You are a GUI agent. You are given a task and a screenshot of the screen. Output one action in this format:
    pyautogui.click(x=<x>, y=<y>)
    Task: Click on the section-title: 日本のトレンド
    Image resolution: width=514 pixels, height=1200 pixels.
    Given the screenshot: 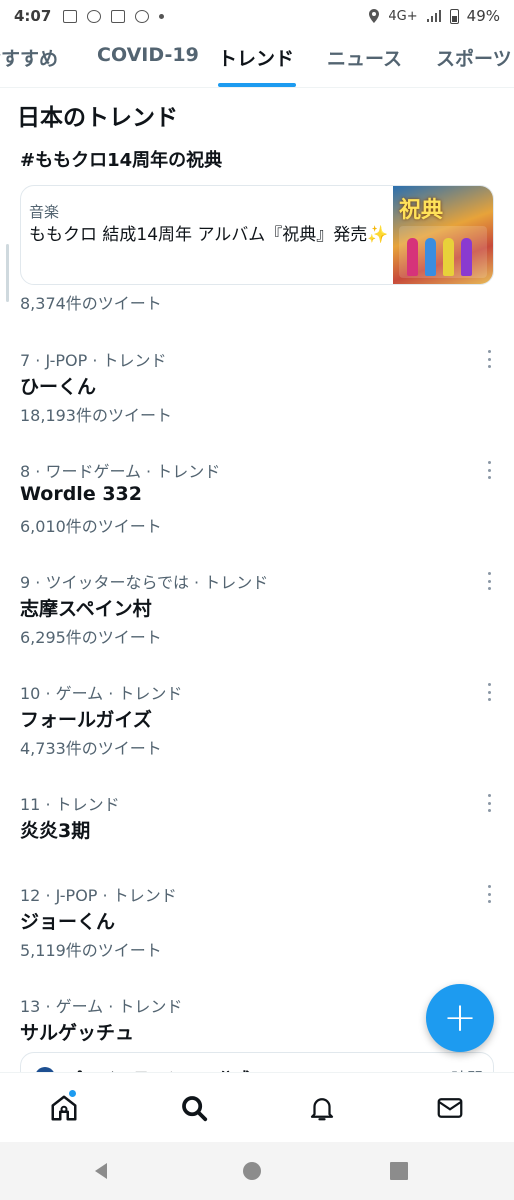 What is the action you would take?
    pyautogui.click(x=97, y=118)
    